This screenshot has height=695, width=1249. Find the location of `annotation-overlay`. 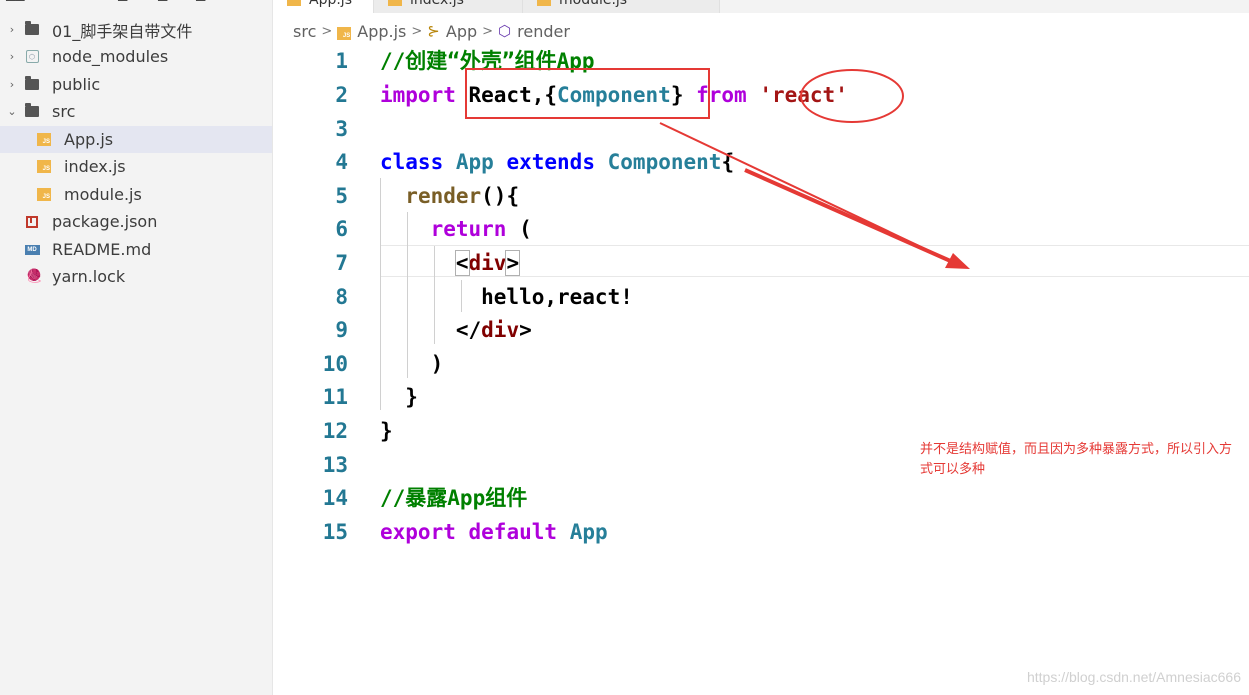

annotation-overlay is located at coordinates (814, 169).